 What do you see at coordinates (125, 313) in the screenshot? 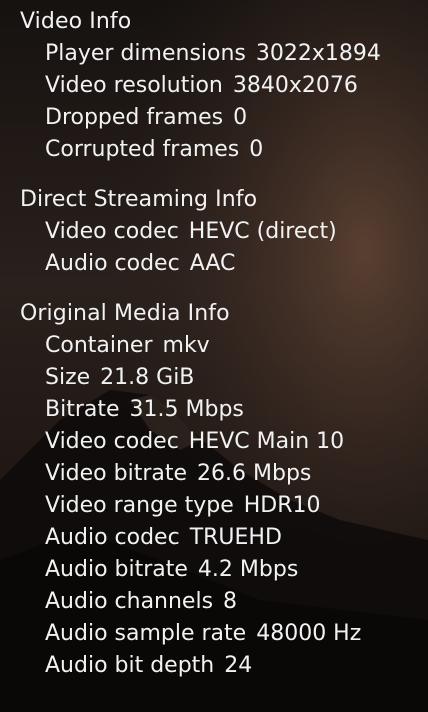
I see `section-title: Original Media Info` at bounding box center [125, 313].